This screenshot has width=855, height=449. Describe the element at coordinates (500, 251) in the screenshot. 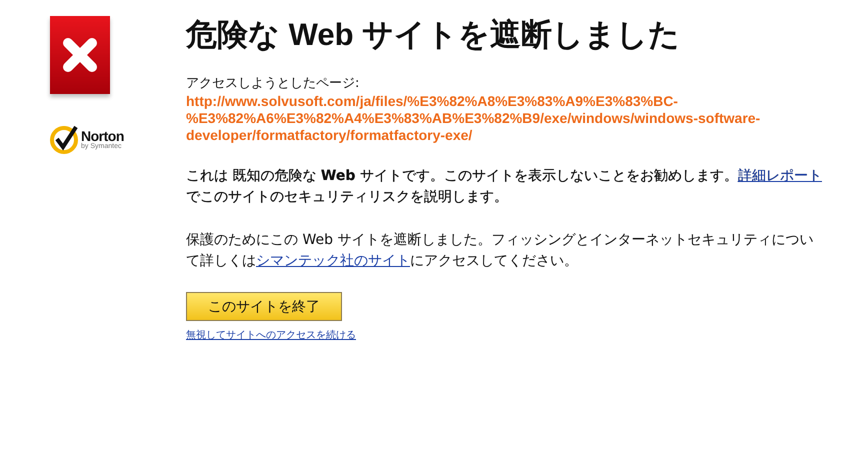

I see `paragraph: 保護のためにこの Web サイトを遮断しました。フィッシングとインターネットセキュリティについて詳しくはシマンテック社のサイト にアクセスしてください。` at that location.